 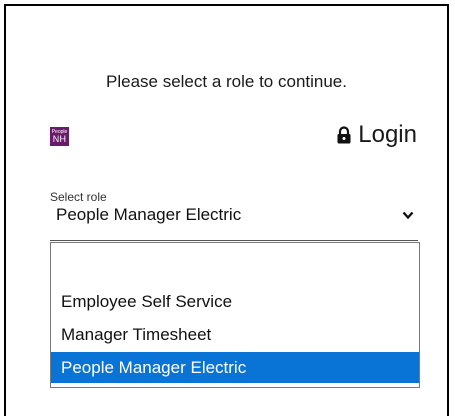 I want to click on role-select-box: People Manager Electric, so click(x=234, y=222).